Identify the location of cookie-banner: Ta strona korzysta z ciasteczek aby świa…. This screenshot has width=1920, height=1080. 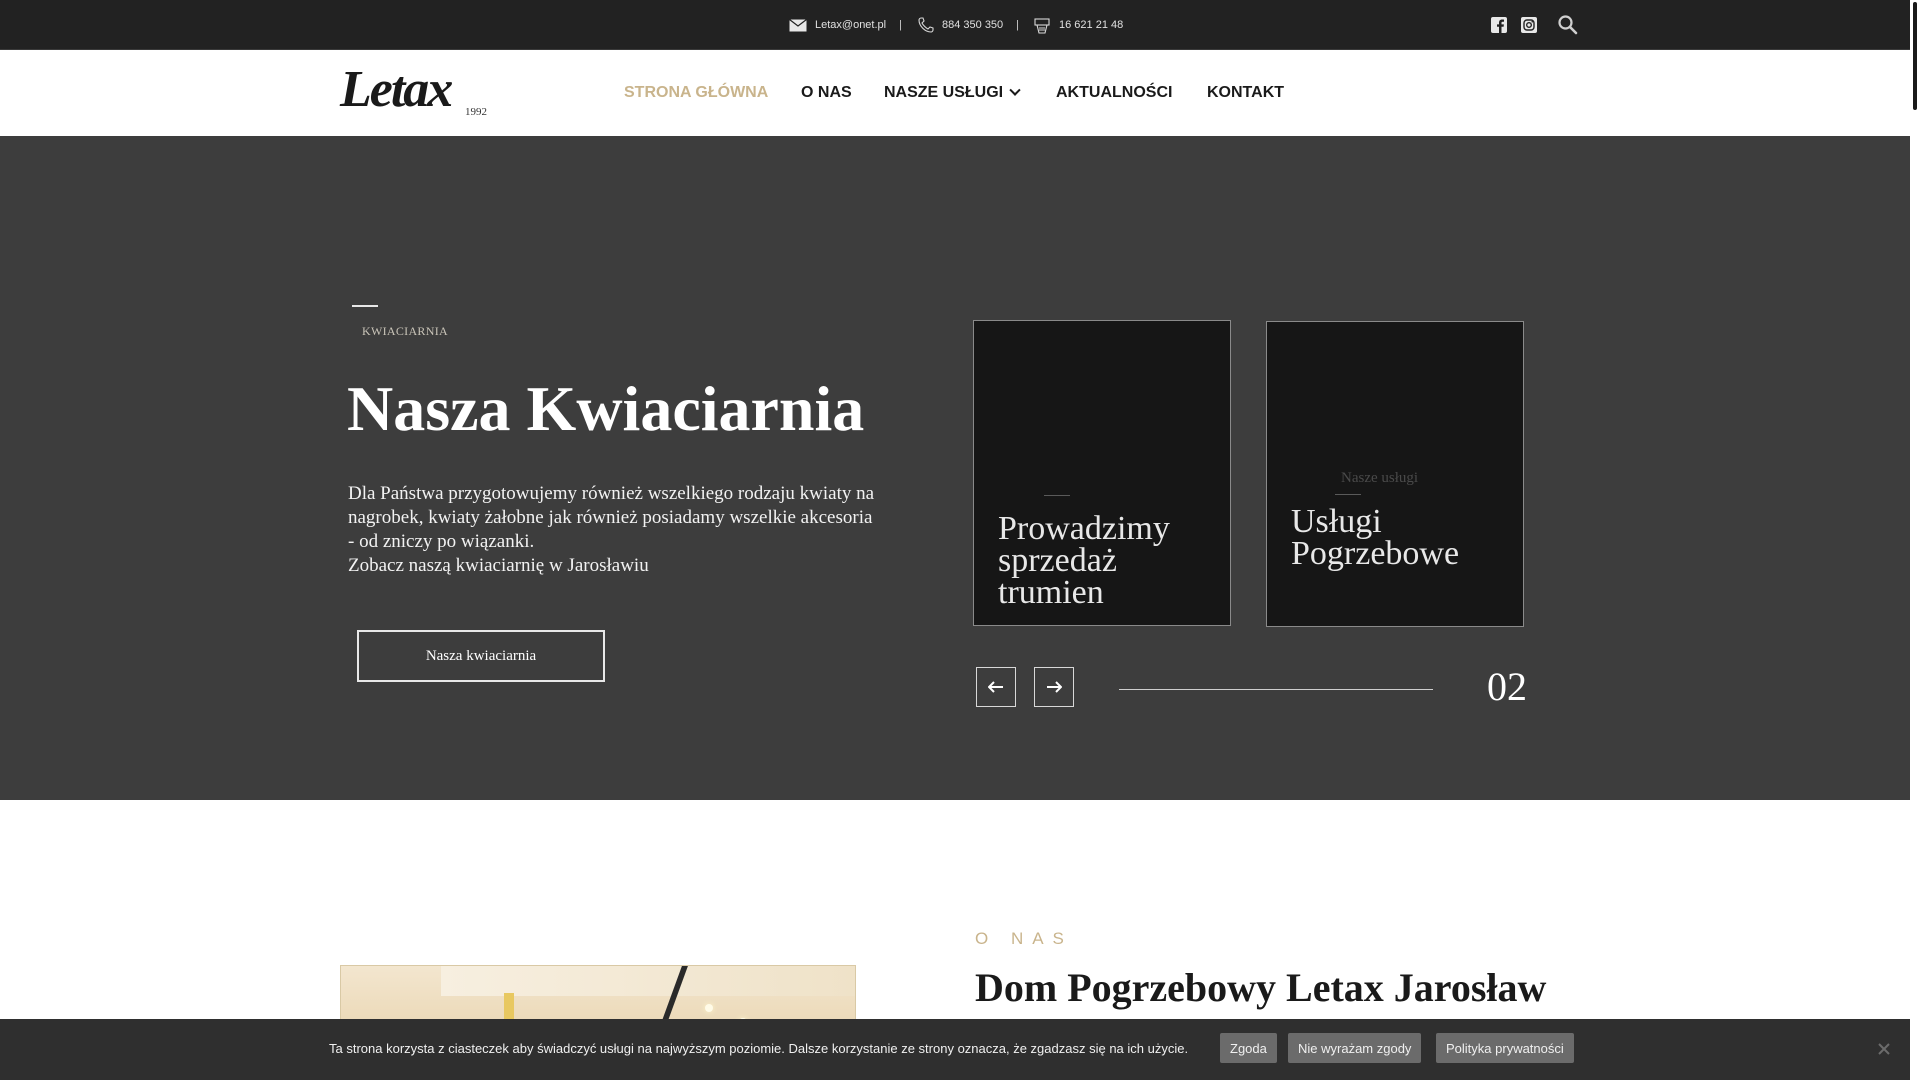
(955, 1049).